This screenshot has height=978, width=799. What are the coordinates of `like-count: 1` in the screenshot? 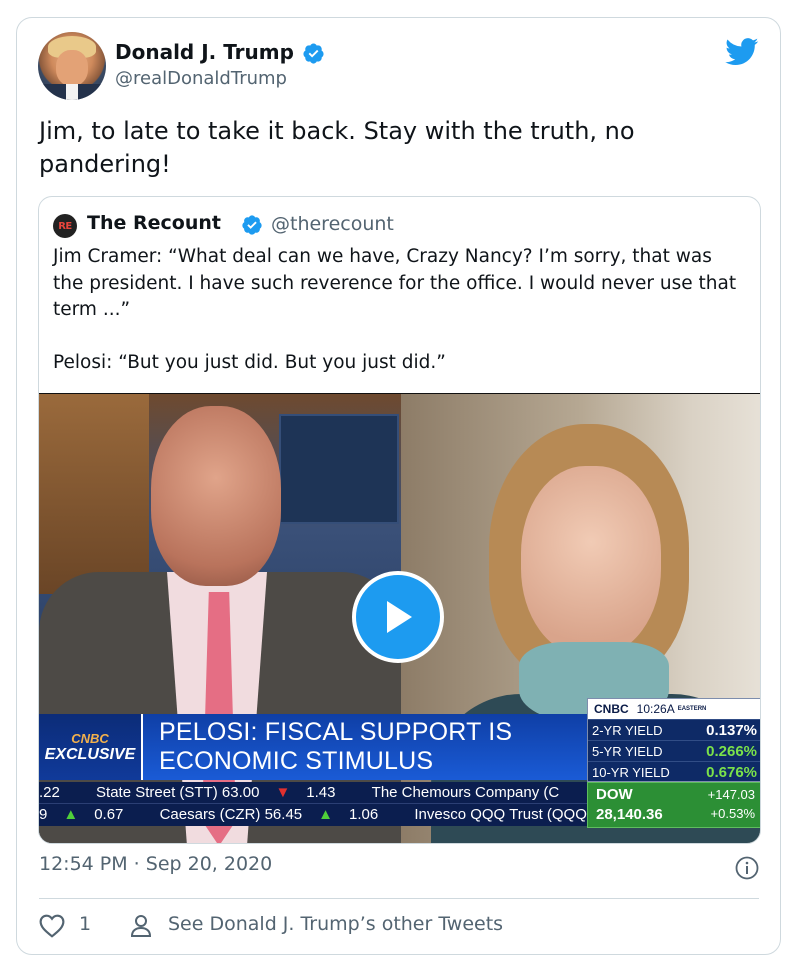 It's located at (85, 924).